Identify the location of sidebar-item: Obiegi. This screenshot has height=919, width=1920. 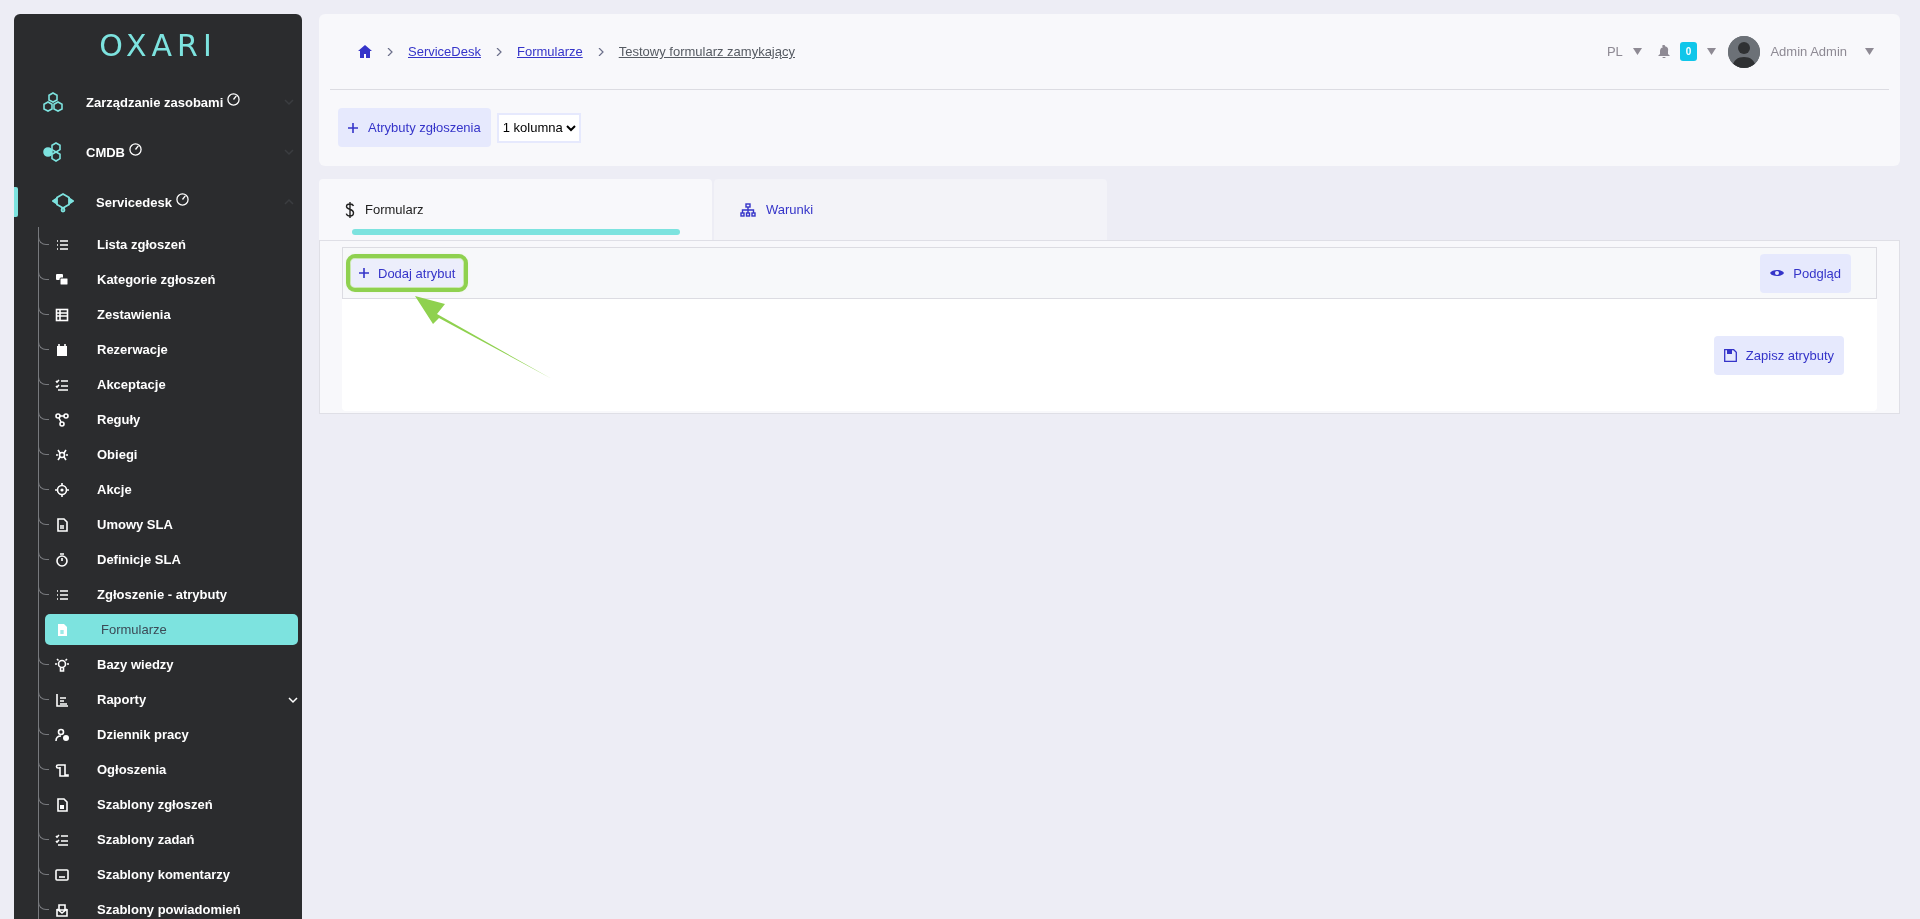
(170, 454).